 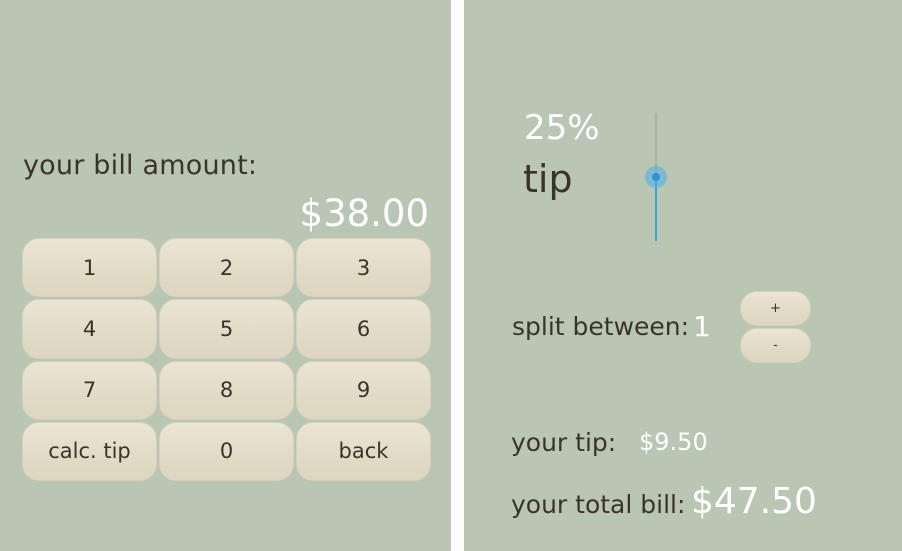 I want to click on tip-percent-slider, so click(x=656, y=177).